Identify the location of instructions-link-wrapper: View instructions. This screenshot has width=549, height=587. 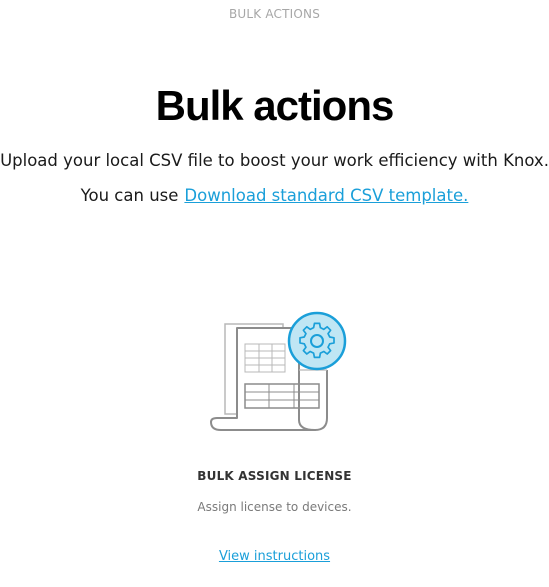
(274, 556).